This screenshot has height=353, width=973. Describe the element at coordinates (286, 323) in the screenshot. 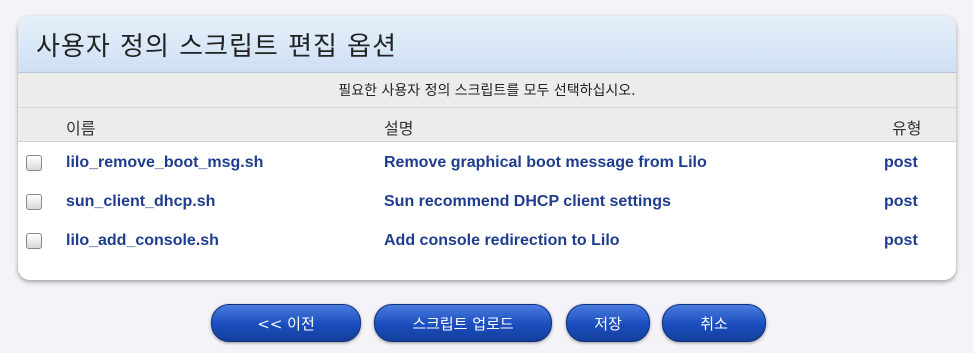

I see `previous-button: << 이전` at that location.